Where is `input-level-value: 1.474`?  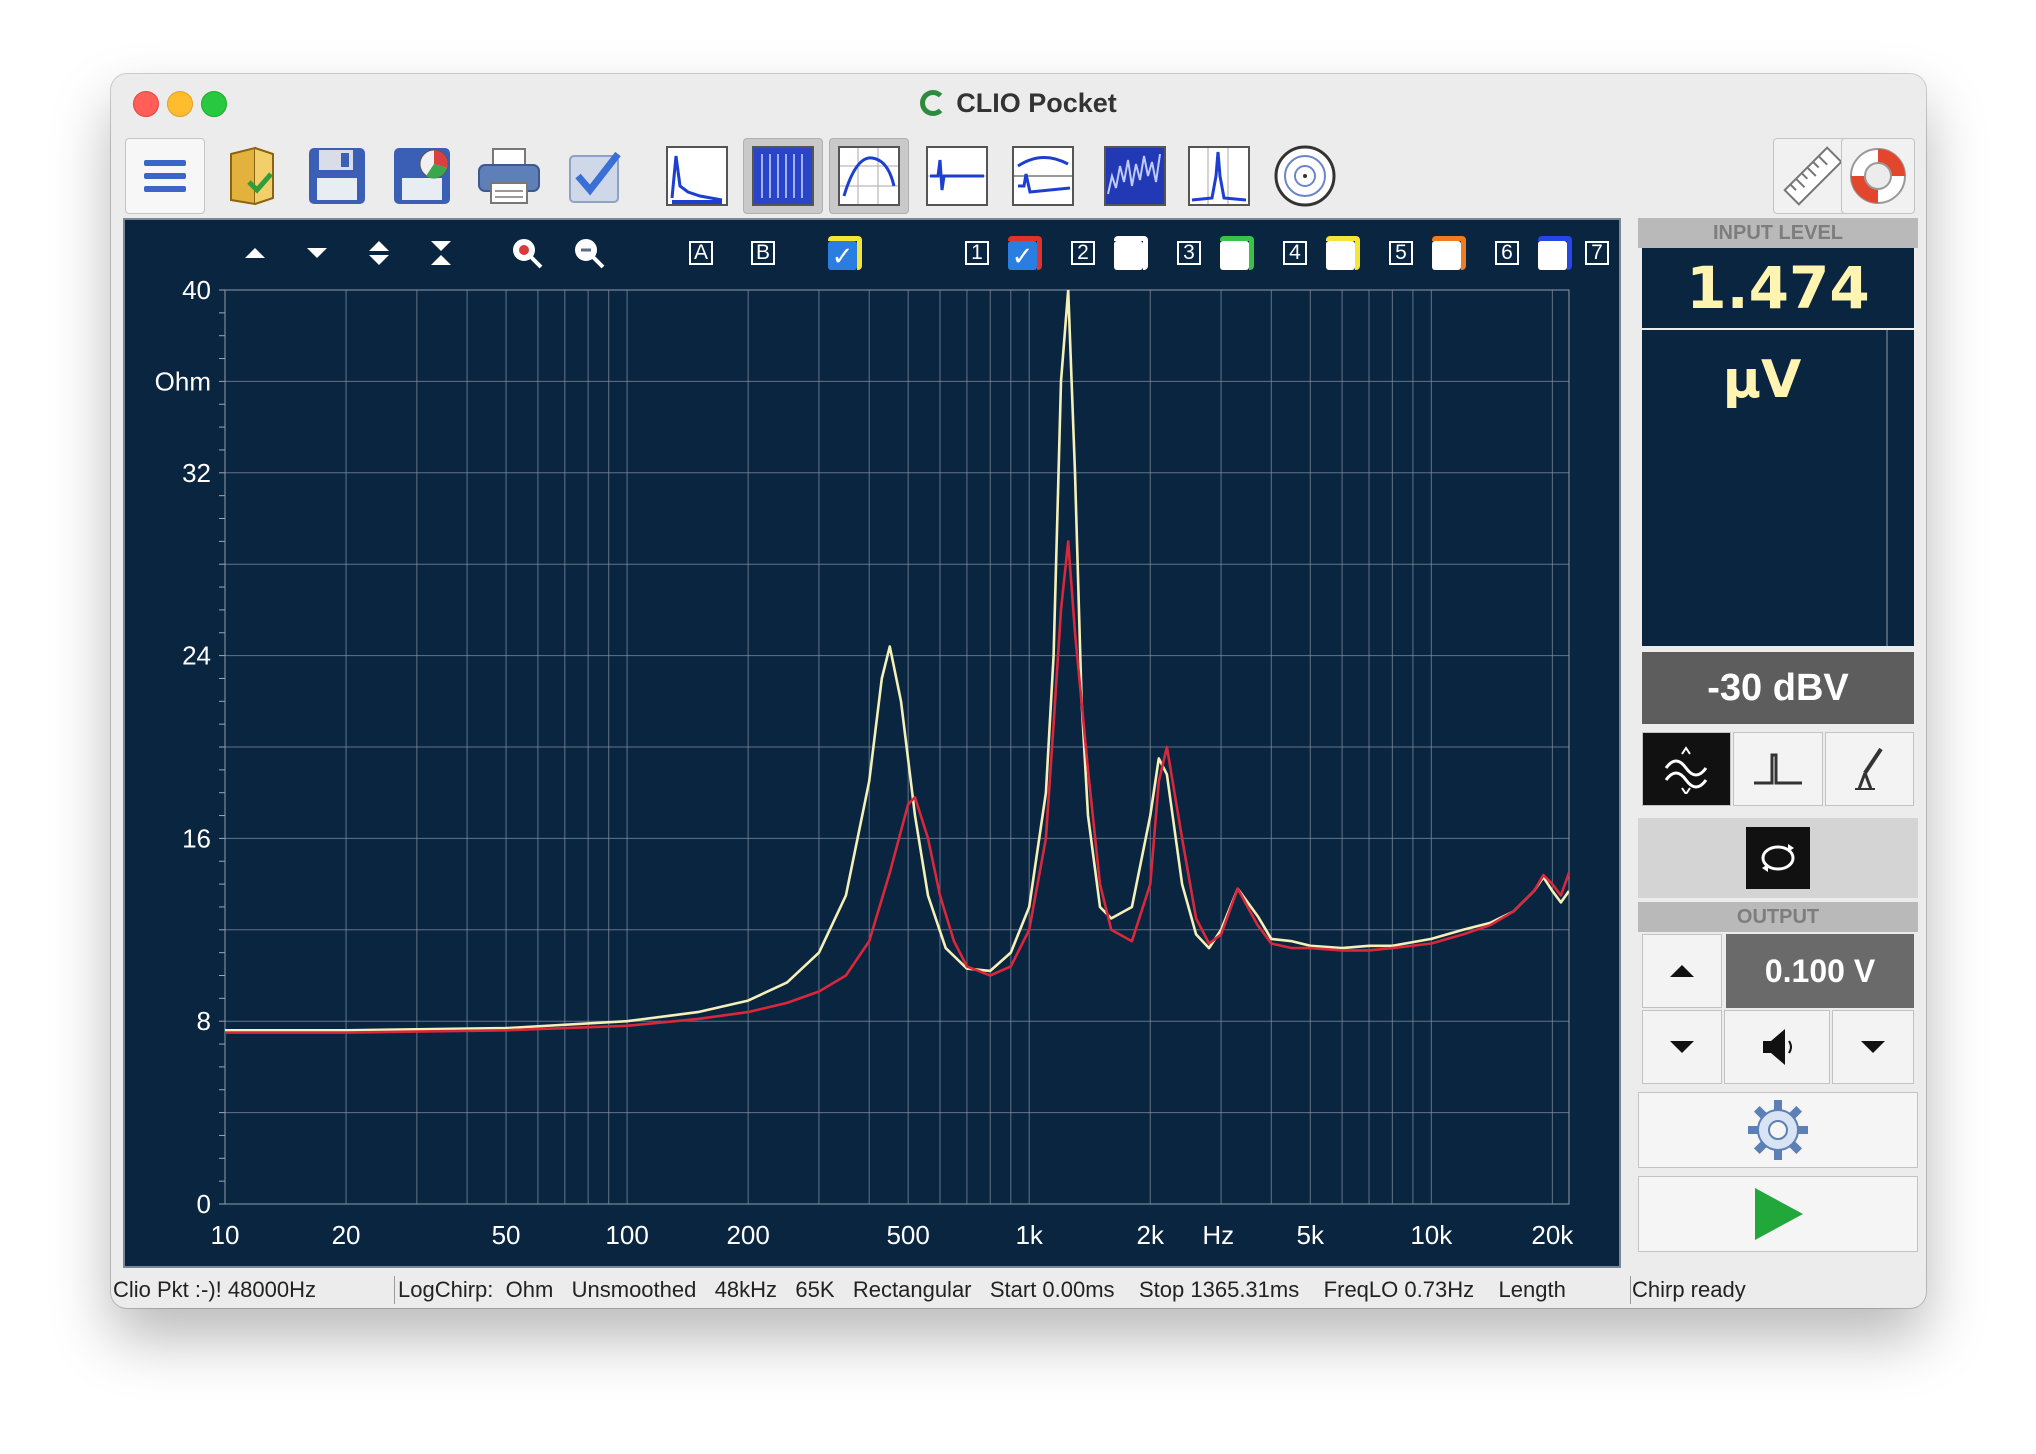 input-level-value: 1.474 is located at coordinates (1778, 288).